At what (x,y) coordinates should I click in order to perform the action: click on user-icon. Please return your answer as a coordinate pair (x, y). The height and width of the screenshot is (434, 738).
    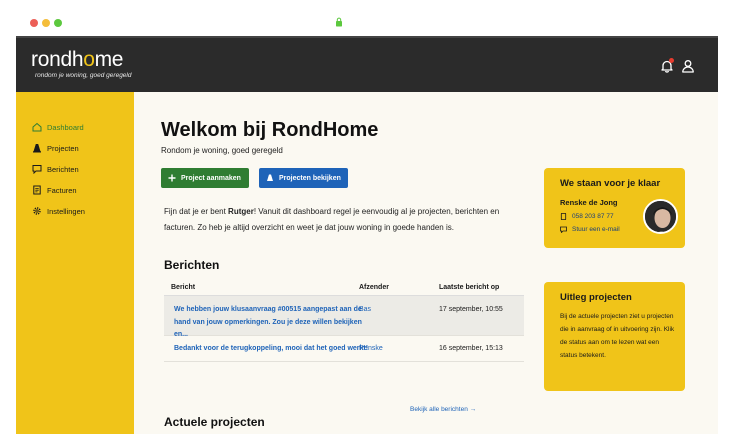
    Looking at the image, I should click on (688, 66).